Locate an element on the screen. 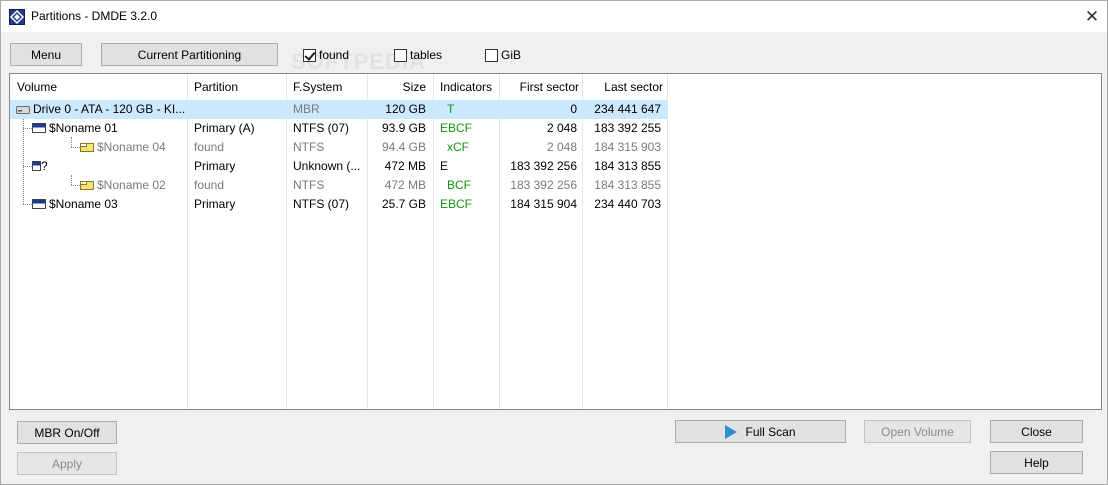  full-scan-label: Full Scan is located at coordinates (770, 431).